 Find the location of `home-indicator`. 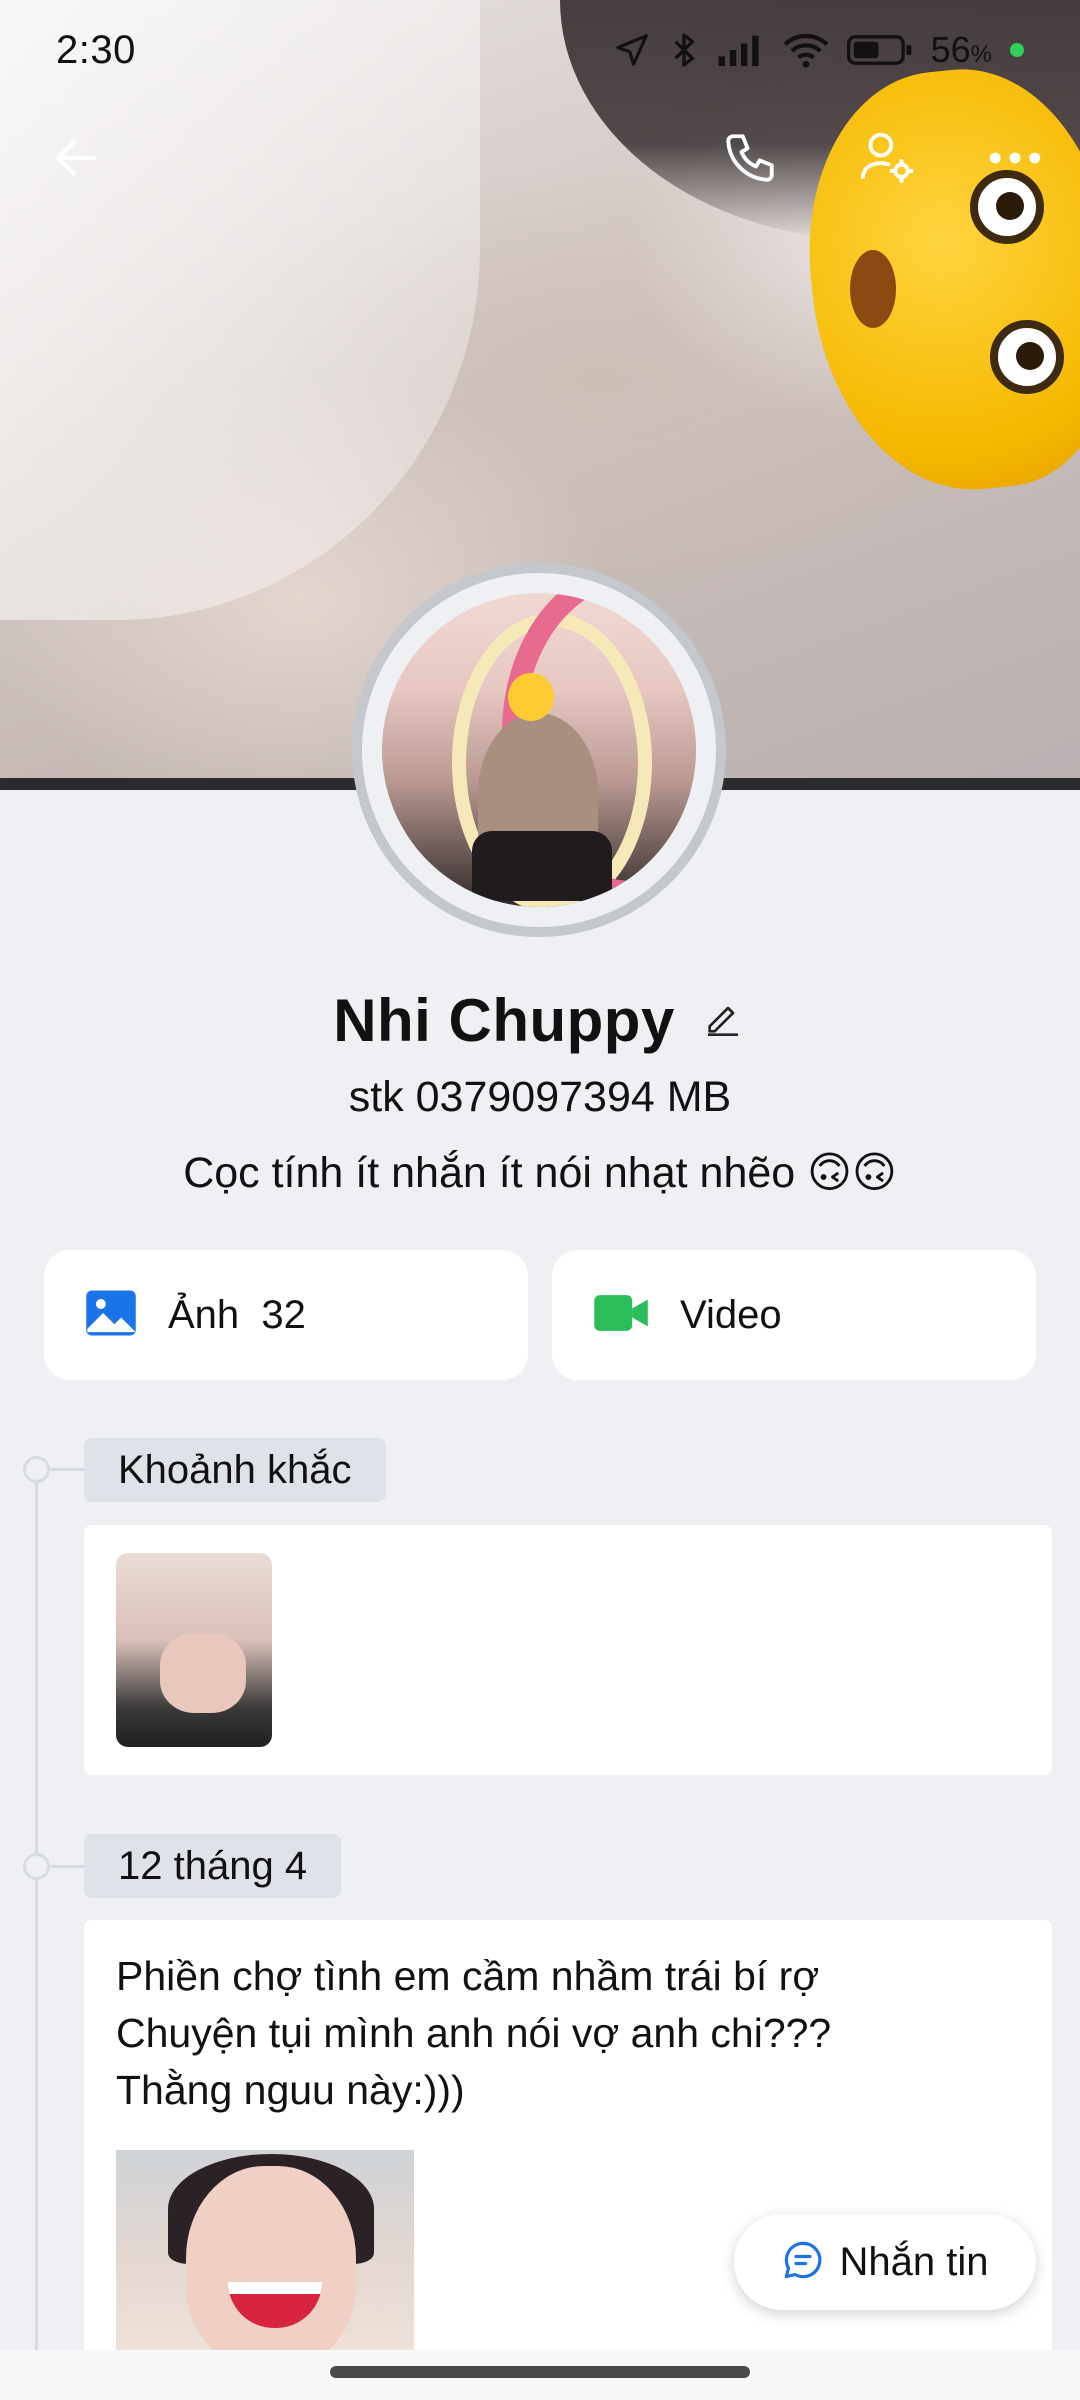

home-indicator is located at coordinates (540, 2372).